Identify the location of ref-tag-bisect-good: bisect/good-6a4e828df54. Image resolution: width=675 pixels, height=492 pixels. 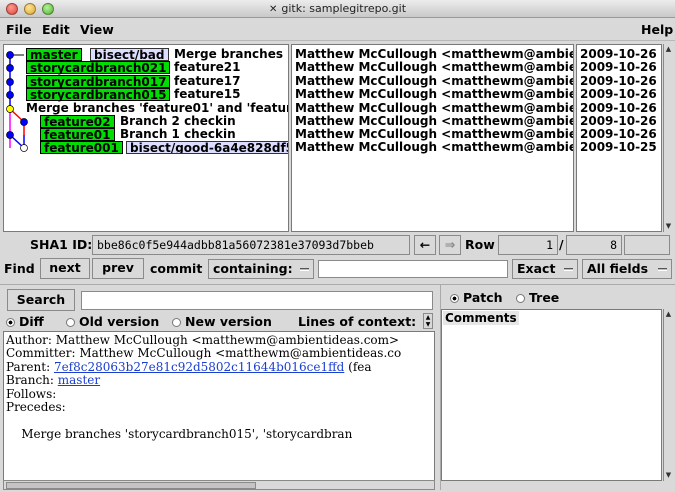
(207, 147).